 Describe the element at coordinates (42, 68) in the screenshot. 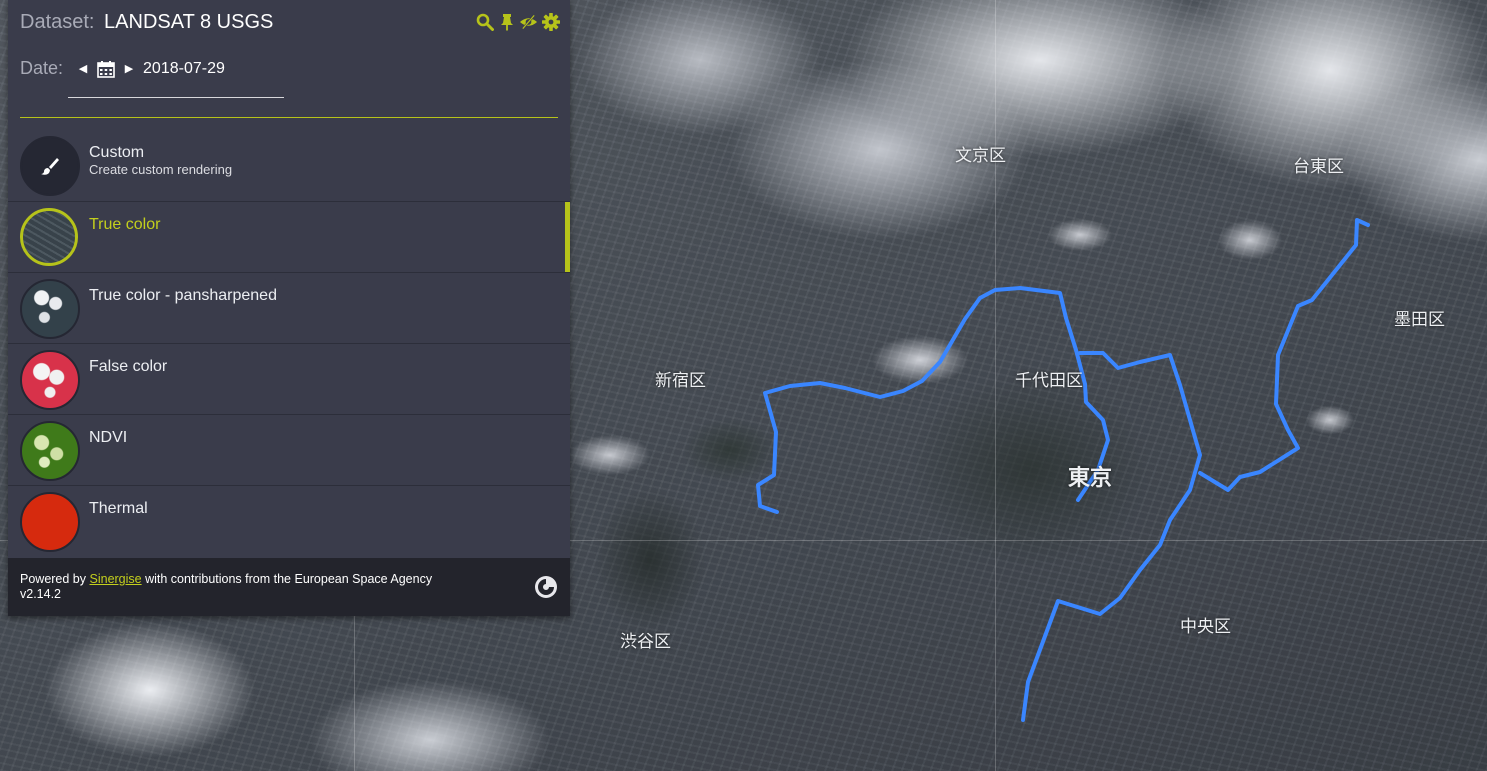

I see `date-label: Date:` at that location.